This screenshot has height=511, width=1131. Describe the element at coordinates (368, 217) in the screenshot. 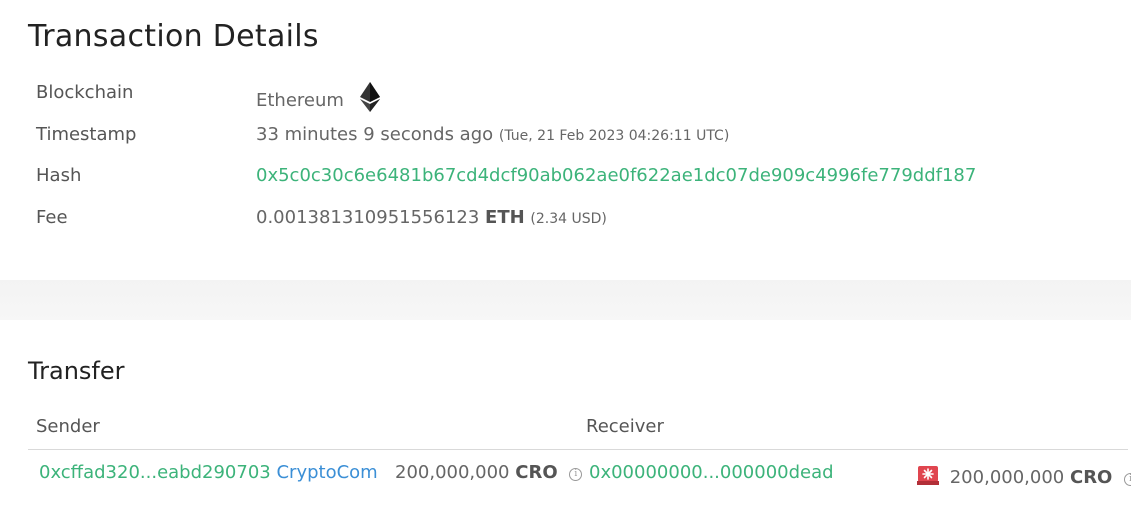

I see `fee-amount: 0.001381310951556123` at that location.